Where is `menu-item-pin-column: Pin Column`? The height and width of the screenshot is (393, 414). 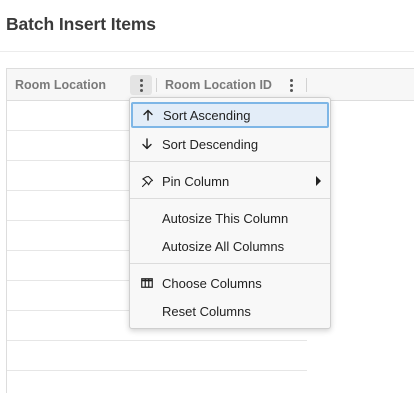
menu-item-pin-column: Pin Column is located at coordinates (230, 181).